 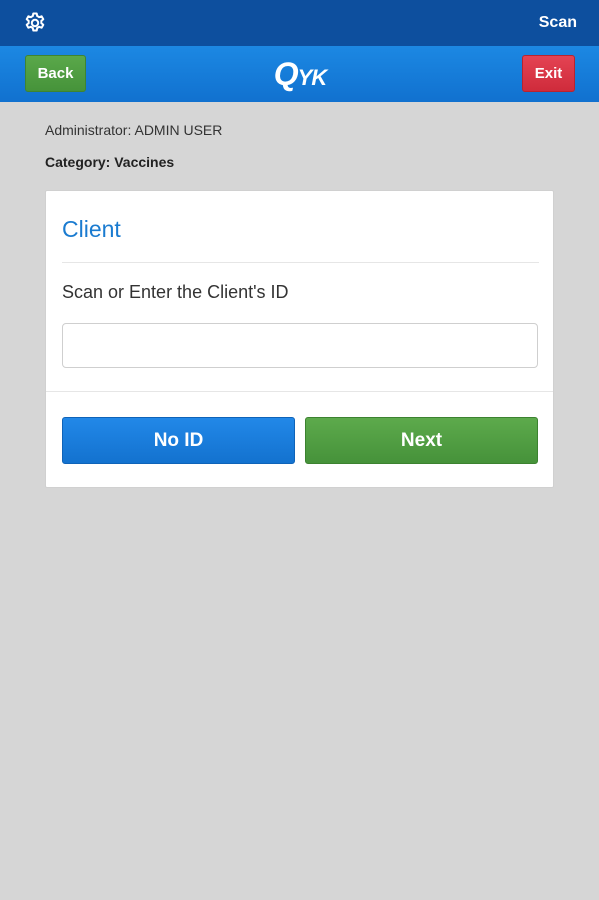 I want to click on actions-divider, so click(x=299, y=391).